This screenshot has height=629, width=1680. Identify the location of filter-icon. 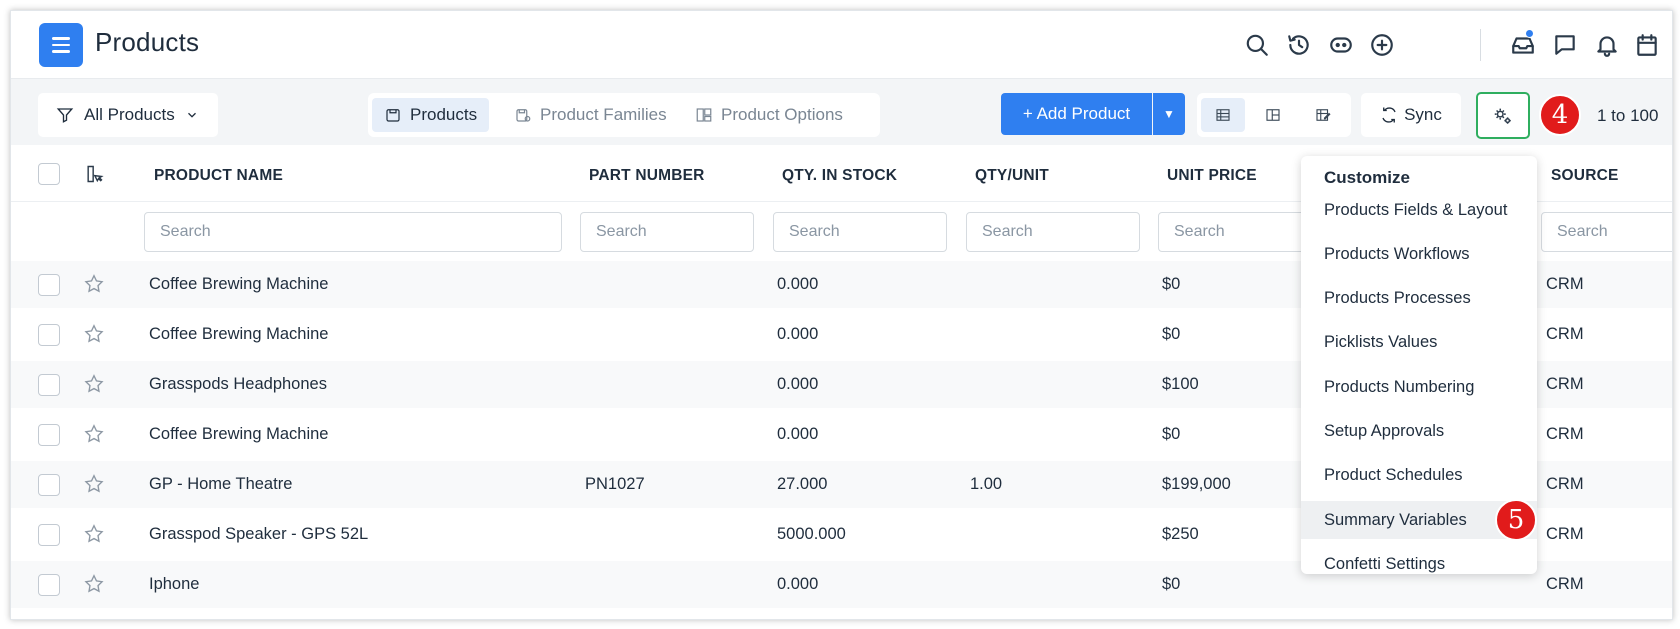
(65, 115).